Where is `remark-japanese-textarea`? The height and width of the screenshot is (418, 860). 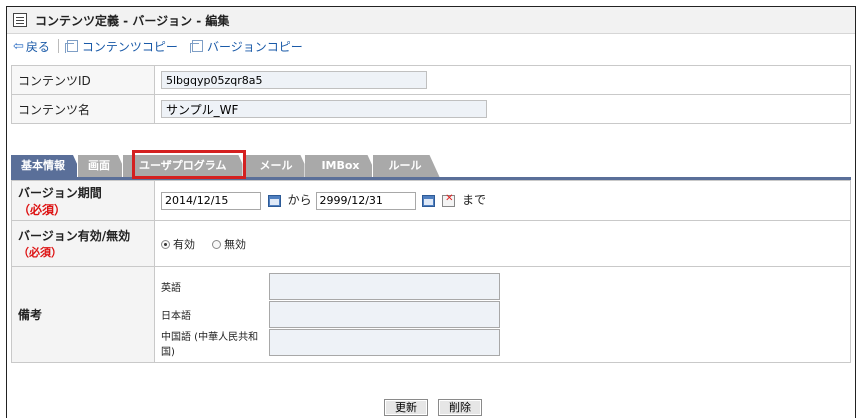 remark-japanese-textarea is located at coordinates (384, 314).